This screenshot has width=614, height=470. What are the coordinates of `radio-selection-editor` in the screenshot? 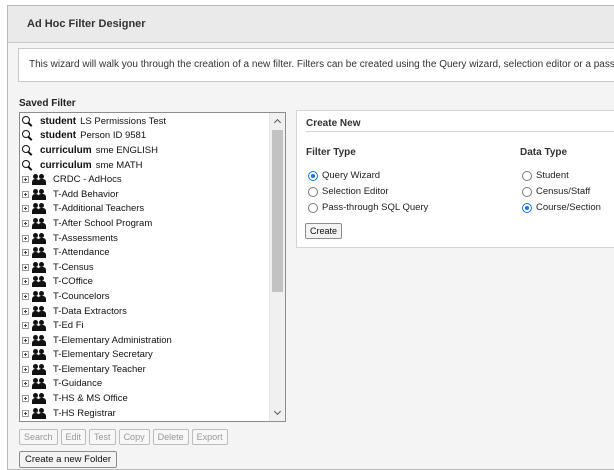 It's located at (313, 191).